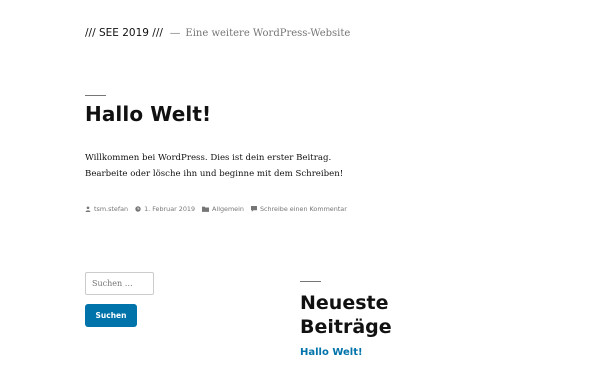  Describe the element at coordinates (148, 114) in the screenshot. I see `post-title: Hallo Welt!` at that location.